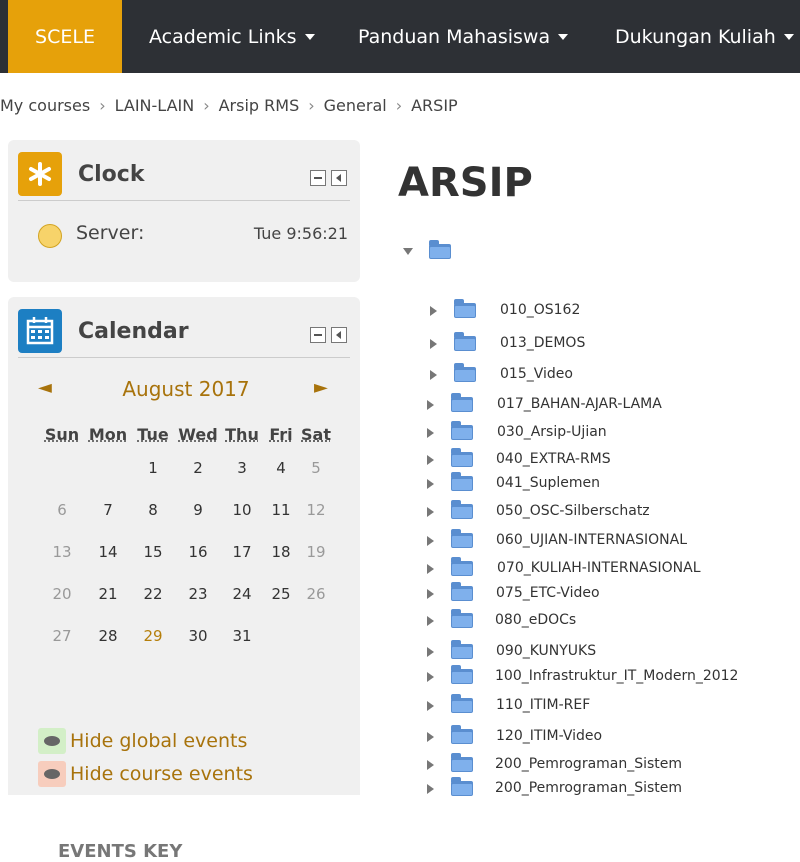 The width and height of the screenshot is (800, 862). Describe the element at coordinates (161, 774) in the screenshot. I see `hide-course-events-label: Hide course events` at that location.